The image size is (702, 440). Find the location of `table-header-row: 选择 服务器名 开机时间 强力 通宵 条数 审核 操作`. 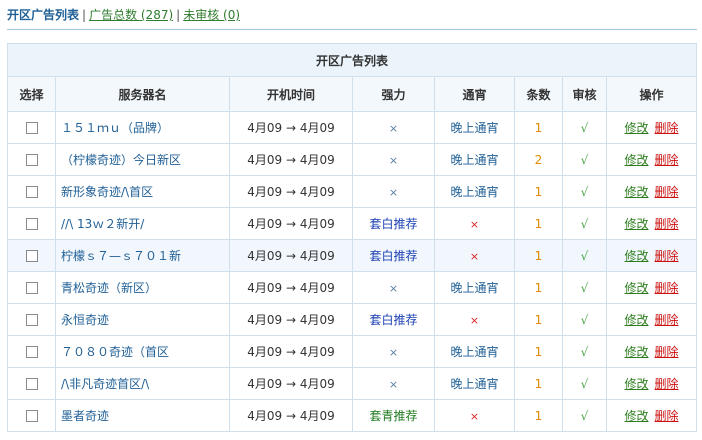

table-header-row: 选择 服务器名 开机时间 强力 通宵 条数 审核 操作 is located at coordinates (352, 94).